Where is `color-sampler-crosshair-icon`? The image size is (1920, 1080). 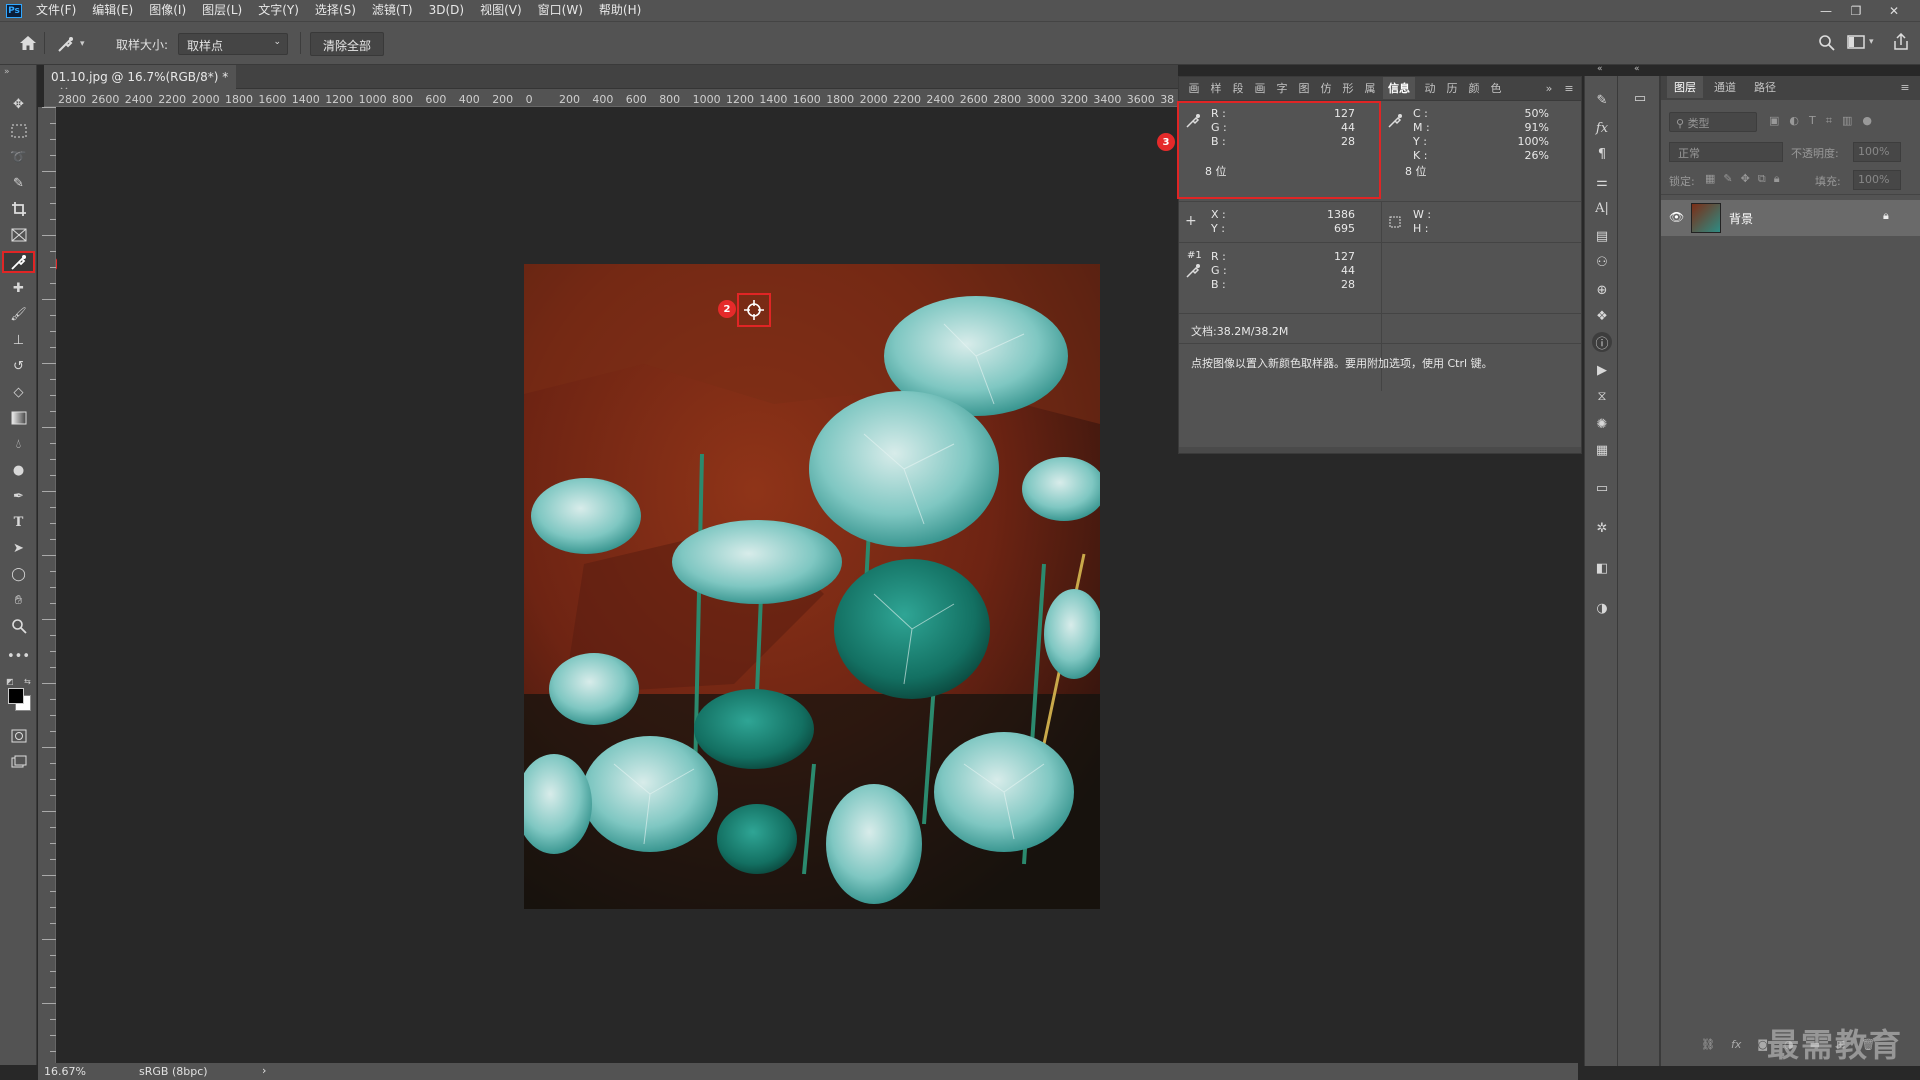
color-sampler-crosshair-icon is located at coordinates (754, 311).